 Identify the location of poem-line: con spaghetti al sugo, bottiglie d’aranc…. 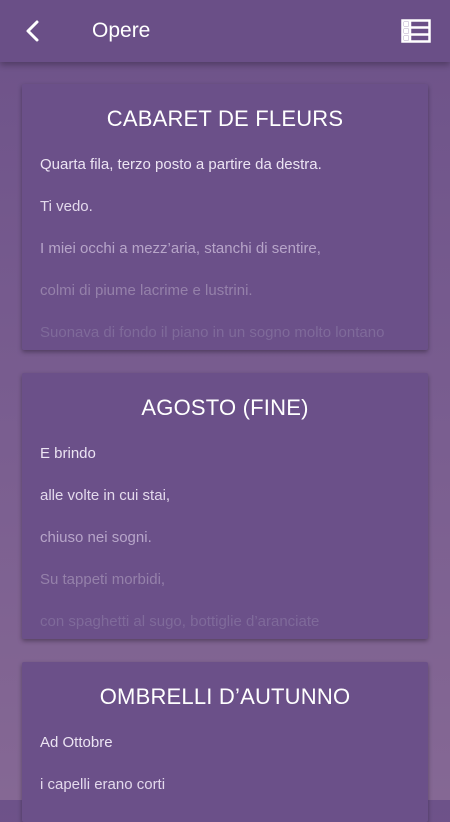
(180, 621).